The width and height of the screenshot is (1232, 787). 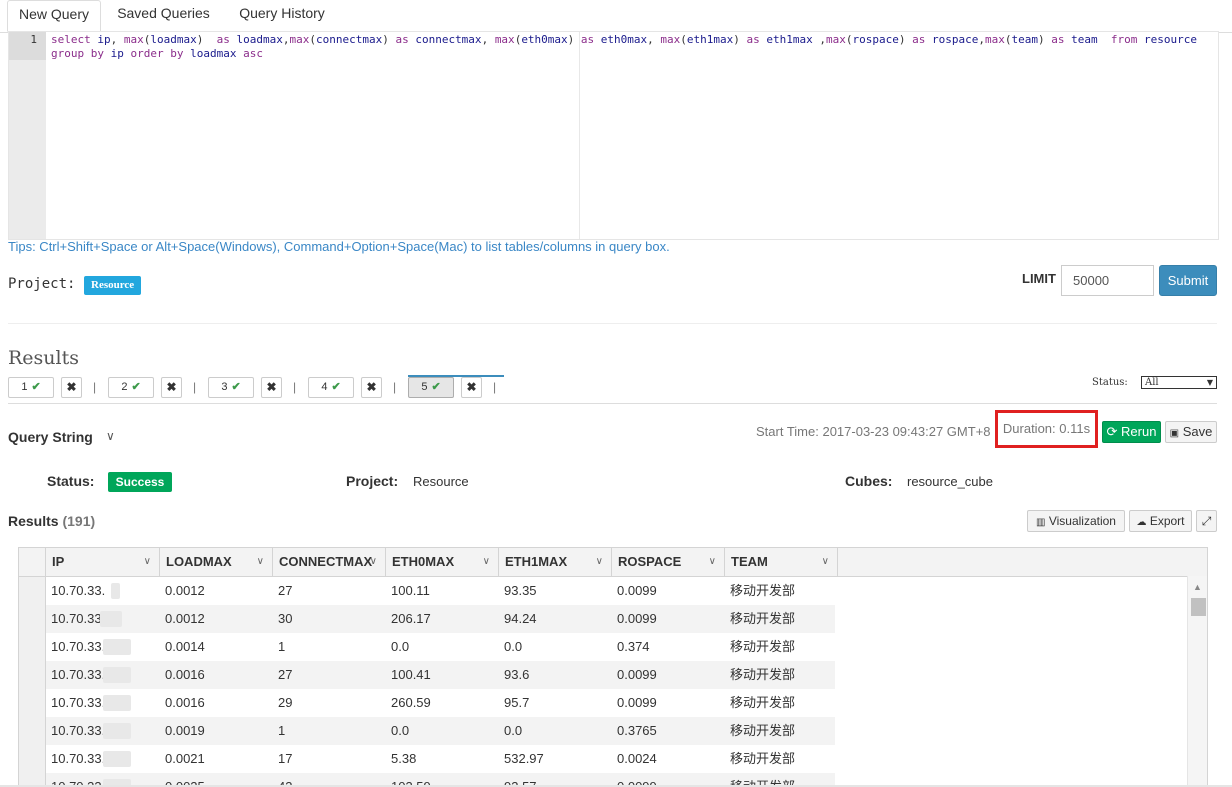 I want to click on table-row: 10.70.33. 0.0012 27 100.11 93.35 0.0099 移动开发部, so click(x=427, y=591).